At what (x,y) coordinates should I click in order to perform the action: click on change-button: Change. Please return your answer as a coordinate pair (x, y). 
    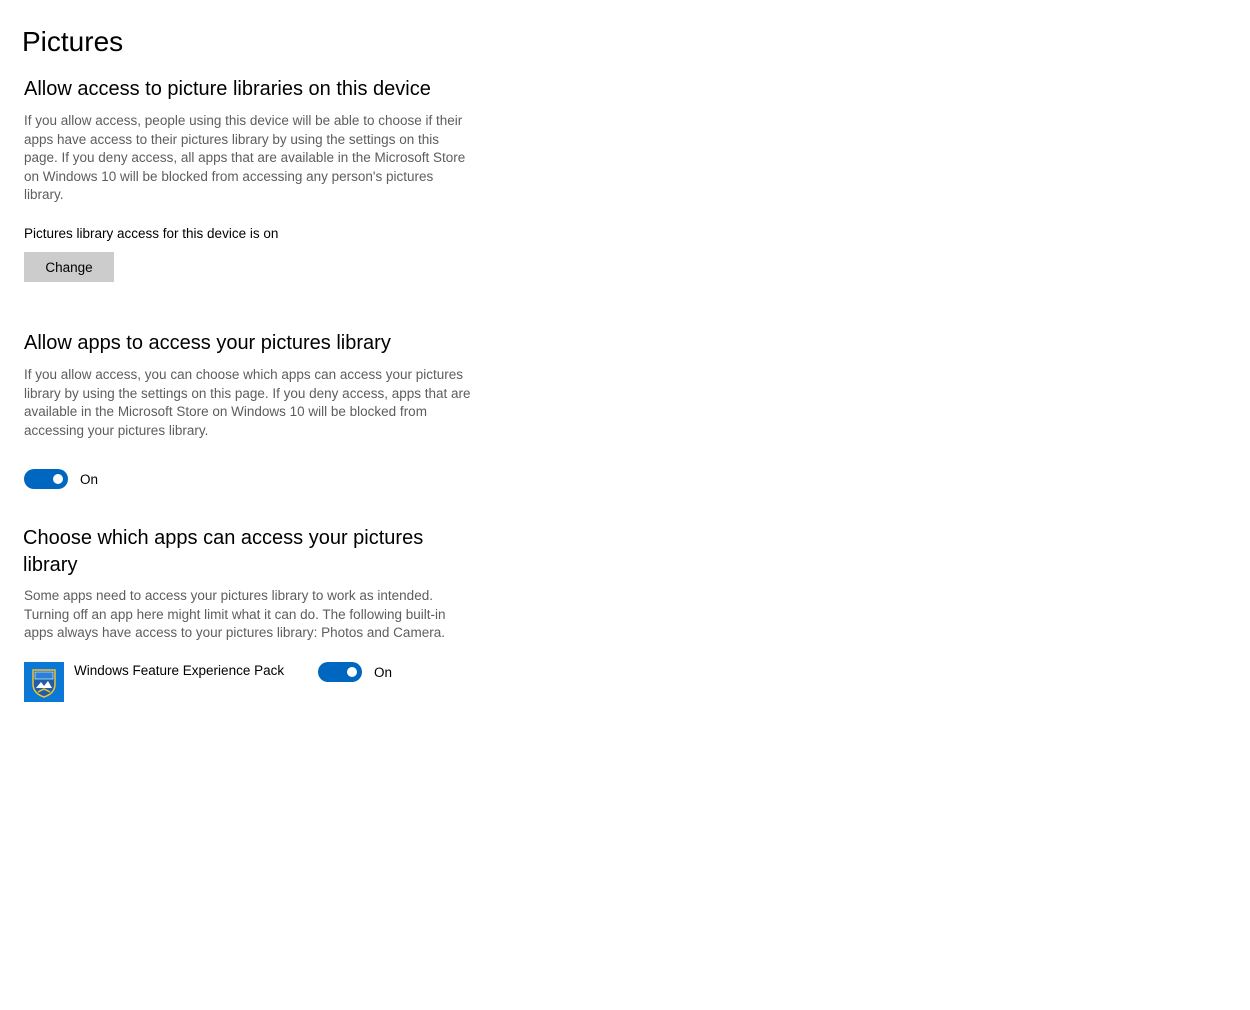
    Looking at the image, I should click on (69, 267).